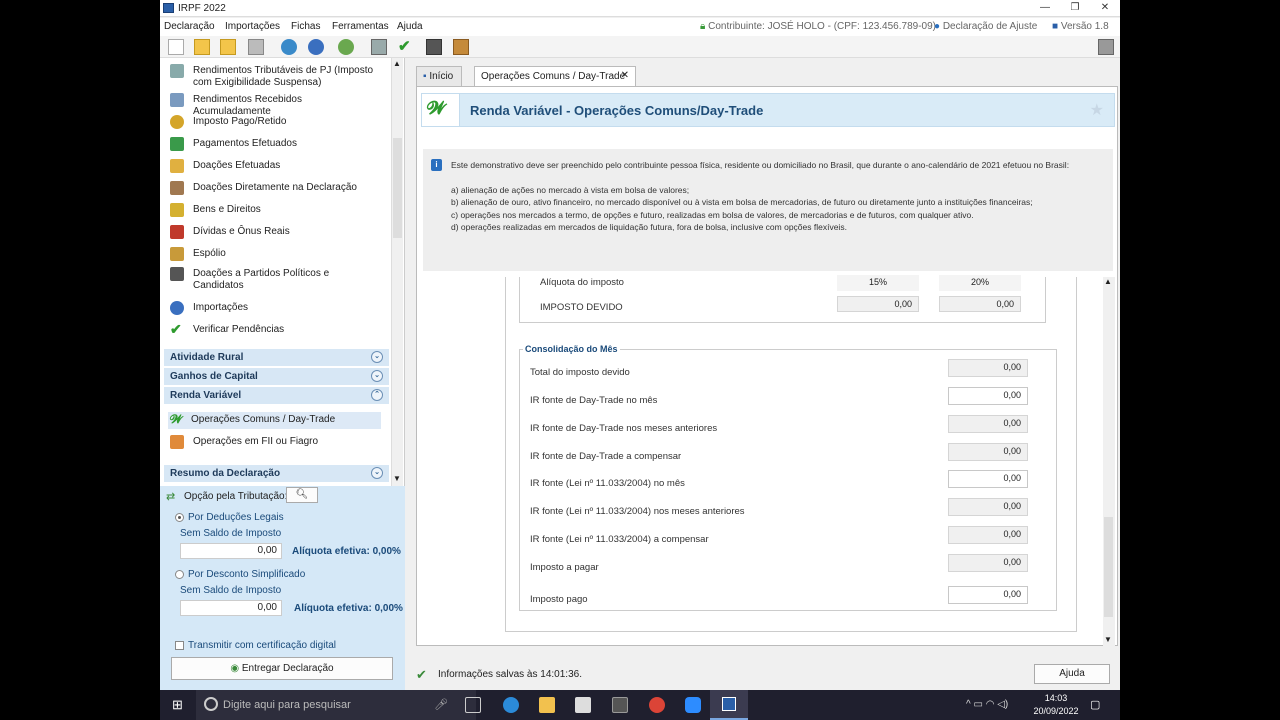  I want to click on title-bar: IRPF 2022 — ❐ ✕, so click(640, 8).